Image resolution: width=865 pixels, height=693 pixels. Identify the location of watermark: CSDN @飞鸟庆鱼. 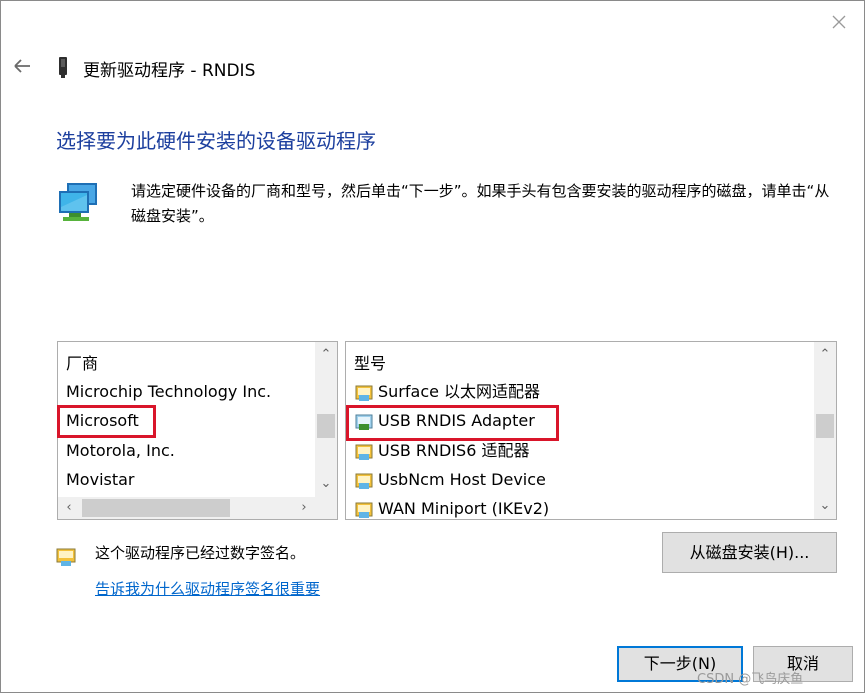
(750, 679).